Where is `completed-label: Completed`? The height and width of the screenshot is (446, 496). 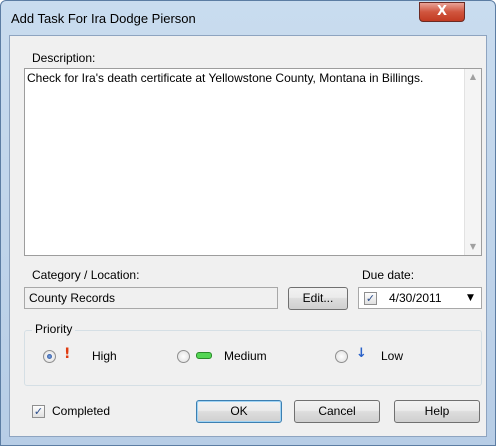
completed-label: Completed is located at coordinates (81, 411).